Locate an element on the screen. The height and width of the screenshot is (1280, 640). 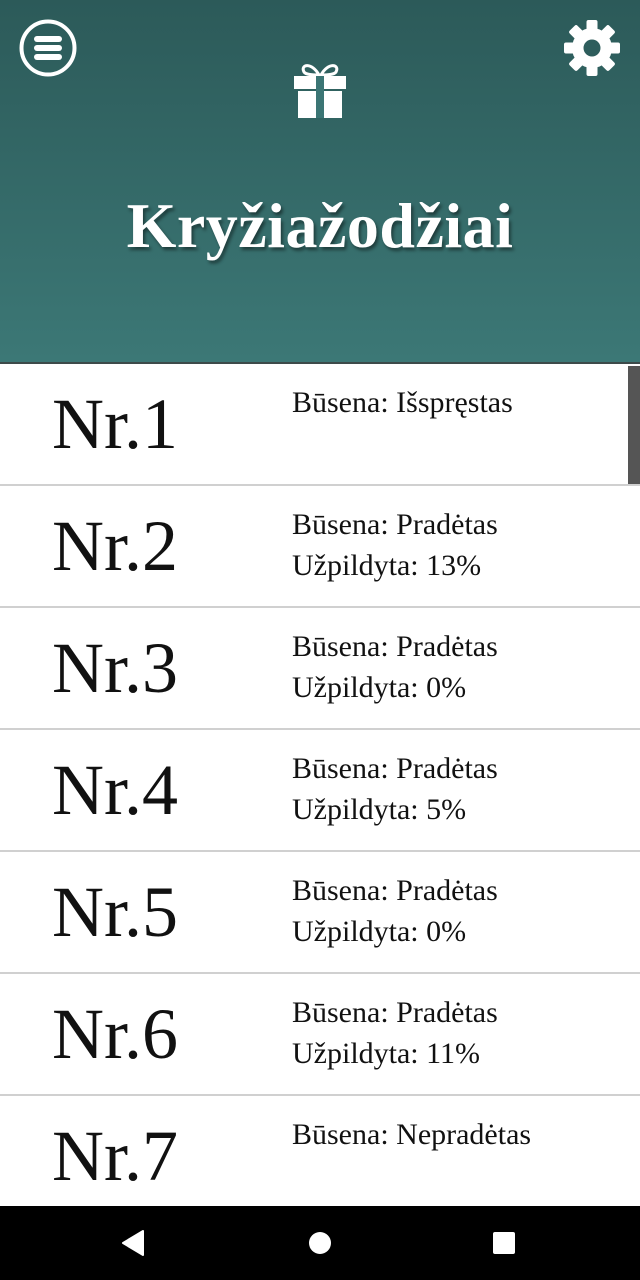
puzzle-number: Nr.5 is located at coordinates (115, 912).